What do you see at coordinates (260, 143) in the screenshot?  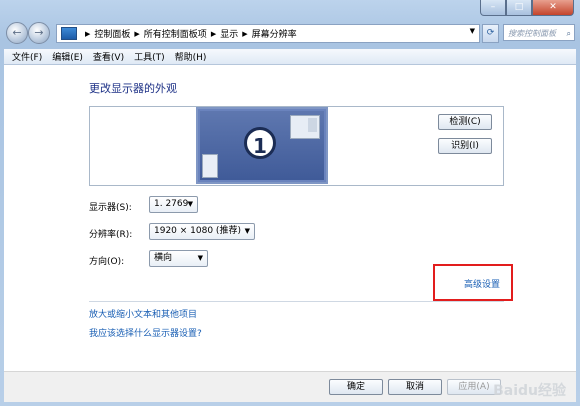 I see `monitor-number-badge: 1` at bounding box center [260, 143].